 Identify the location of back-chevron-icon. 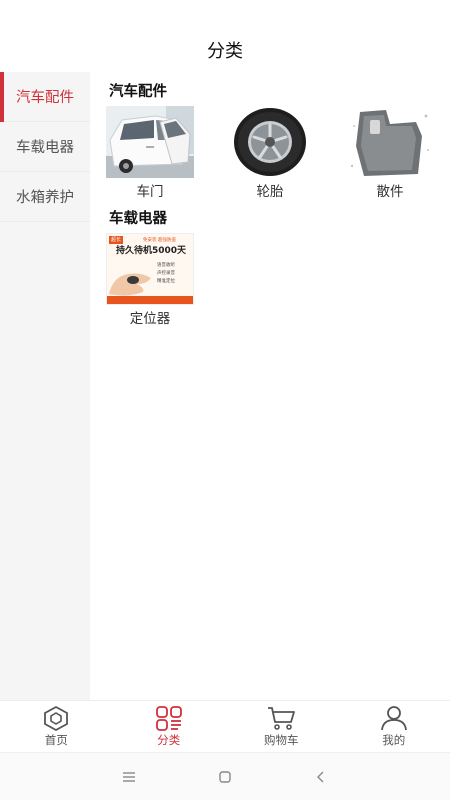
(320, 776).